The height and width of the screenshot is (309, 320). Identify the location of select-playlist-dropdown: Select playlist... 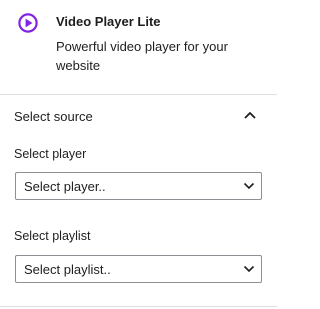
(138, 269).